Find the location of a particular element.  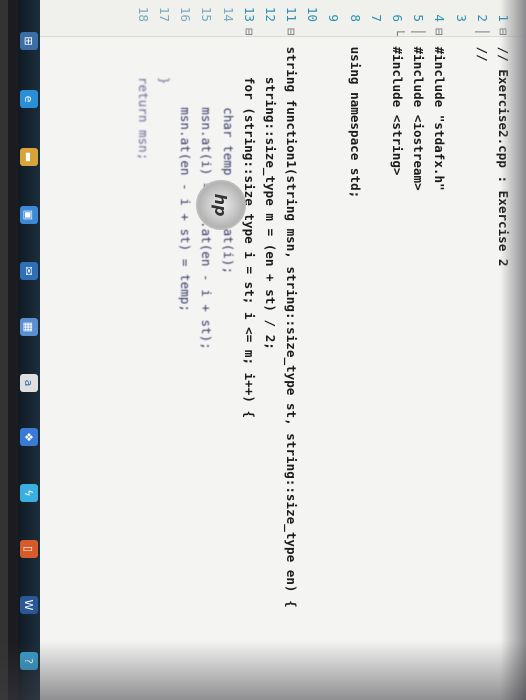

amazon-icon: a is located at coordinates (29, 383).